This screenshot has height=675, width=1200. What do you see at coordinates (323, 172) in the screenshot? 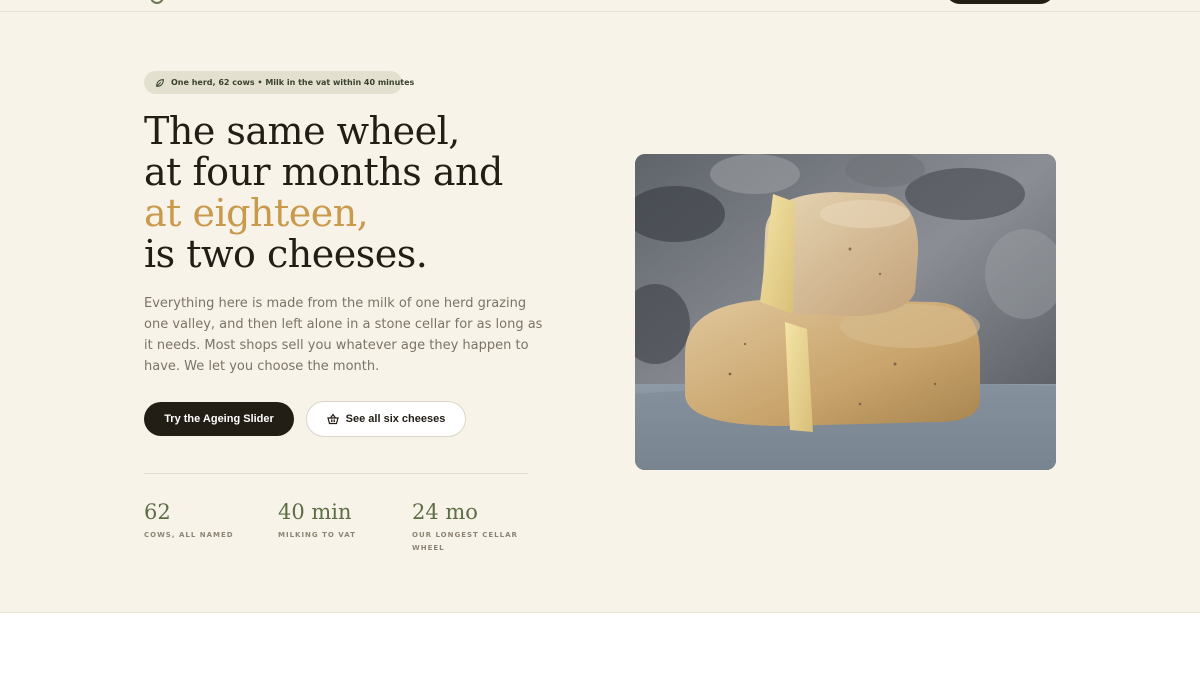
I see `headline-line-2: at four months and` at bounding box center [323, 172].